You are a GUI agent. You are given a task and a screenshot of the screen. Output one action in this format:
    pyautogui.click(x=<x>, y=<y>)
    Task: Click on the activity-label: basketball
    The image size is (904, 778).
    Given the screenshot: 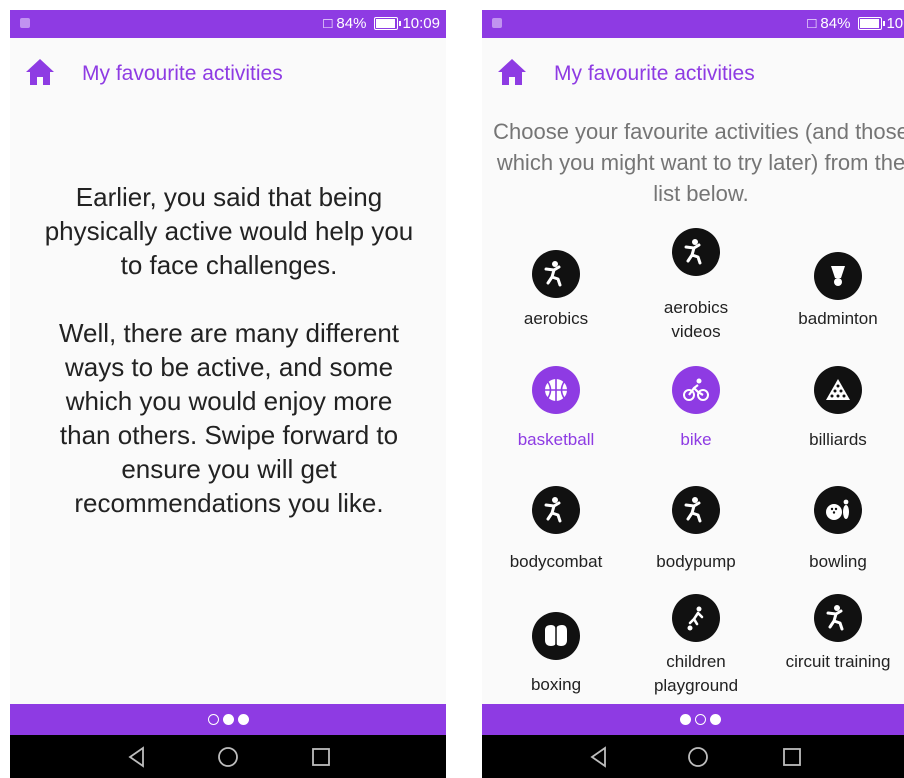 What is the action you would take?
    pyautogui.click(x=556, y=439)
    